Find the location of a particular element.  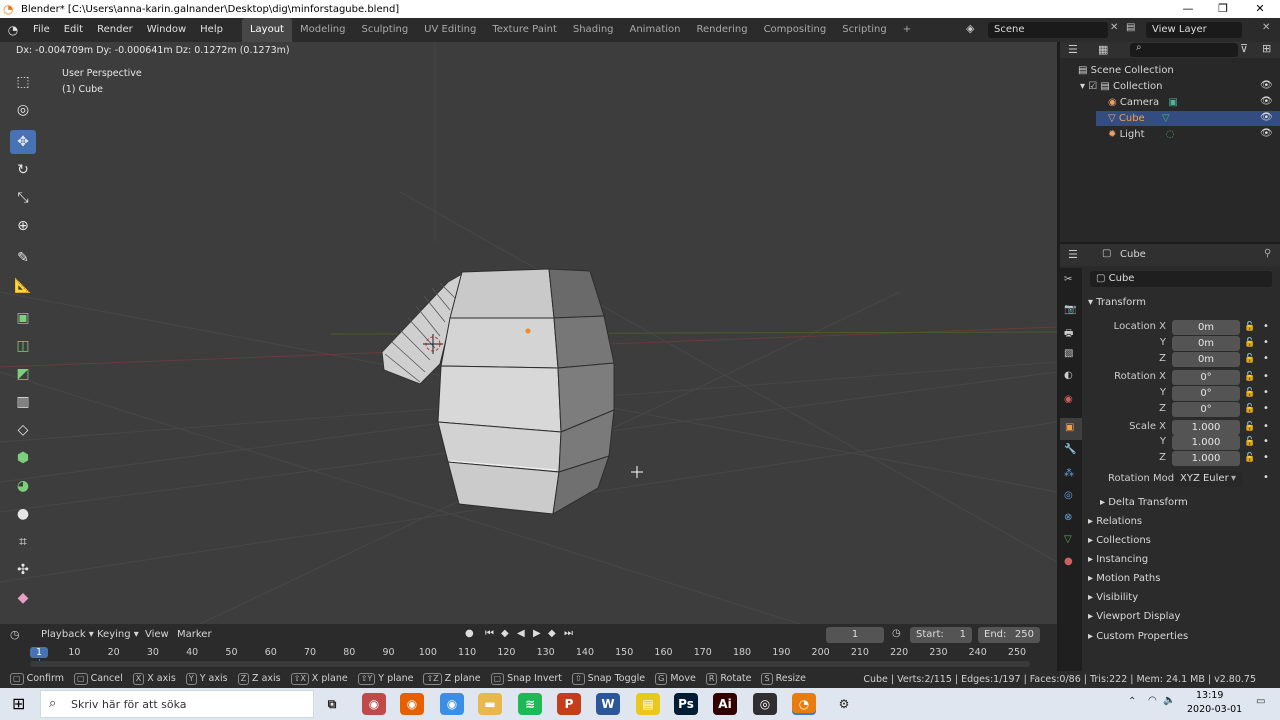

workspace-tab-shading: Shading is located at coordinates (593, 30).